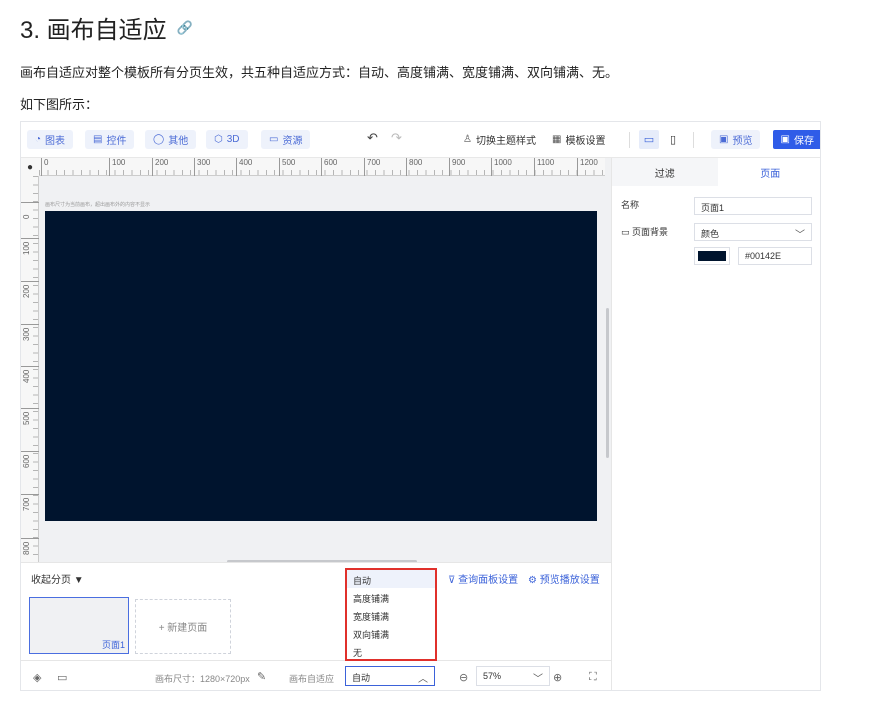 The width and height of the screenshot is (872, 705). Describe the element at coordinates (26, 504) in the screenshot. I see `ruler-tick-text: 700` at that location.